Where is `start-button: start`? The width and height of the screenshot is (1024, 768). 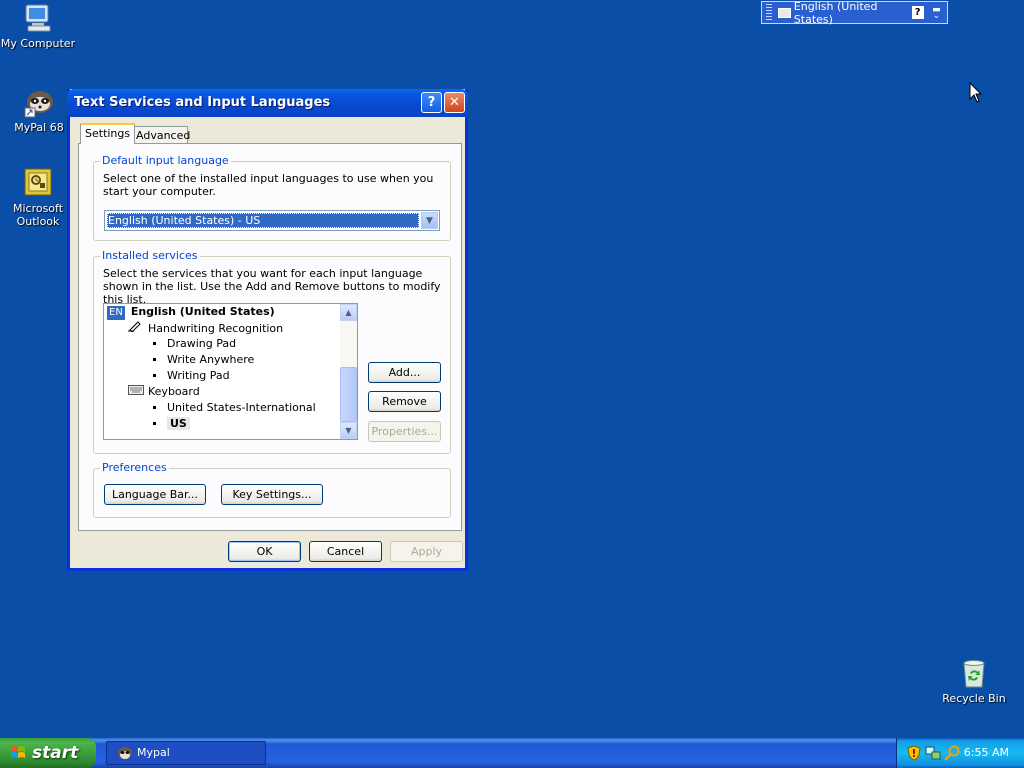 start-button: start is located at coordinates (48, 753).